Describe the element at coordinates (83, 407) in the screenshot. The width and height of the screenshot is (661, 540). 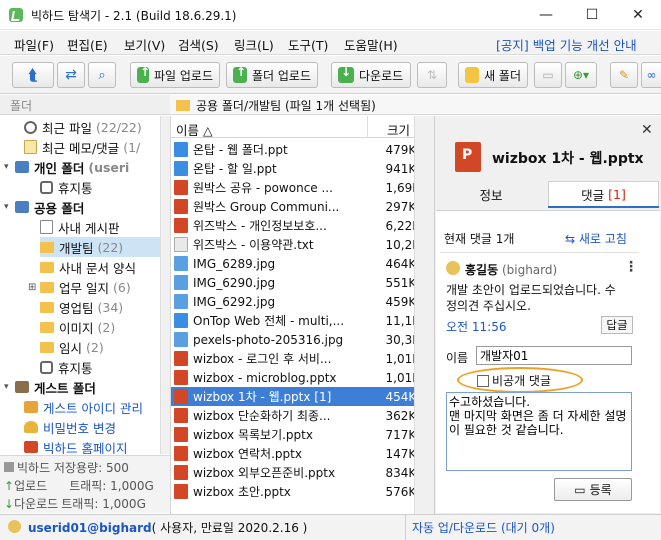
I see `tree-item-guest-id-manage: 게스트 아이디 관리` at that location.